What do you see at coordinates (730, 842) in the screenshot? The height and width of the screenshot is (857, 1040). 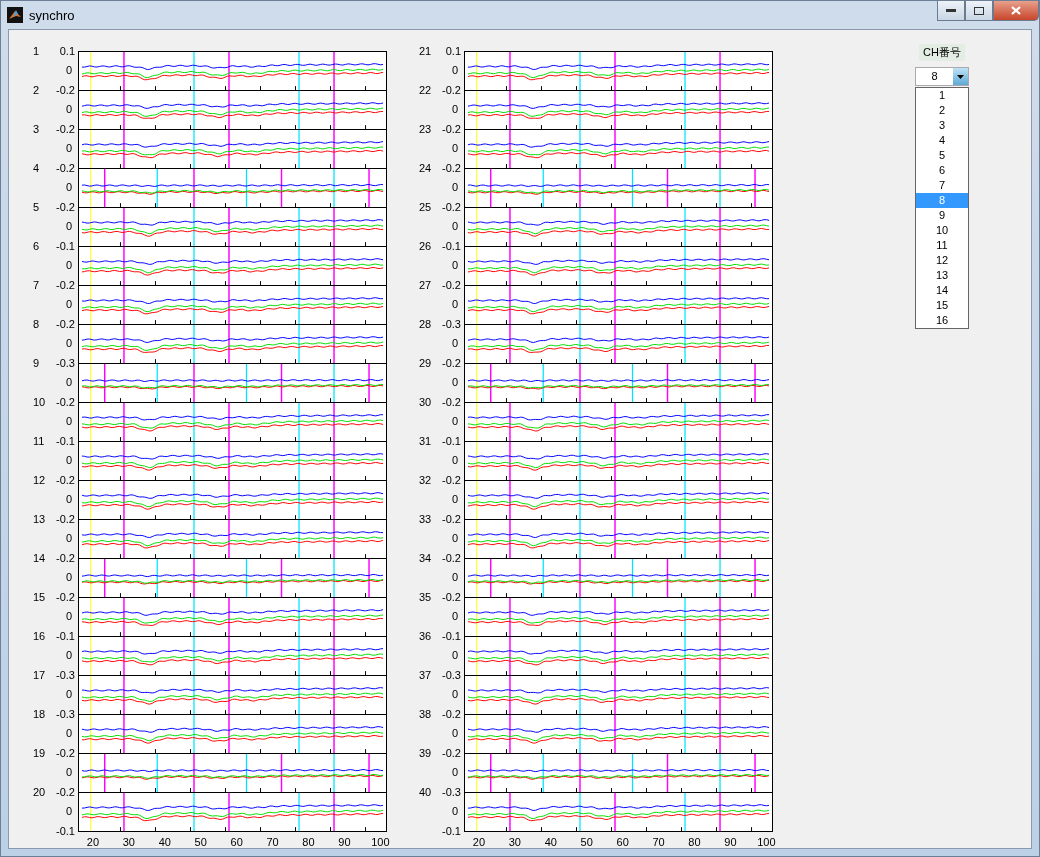 I see `x-tick-label: 90` at bounding box center [730, 842].